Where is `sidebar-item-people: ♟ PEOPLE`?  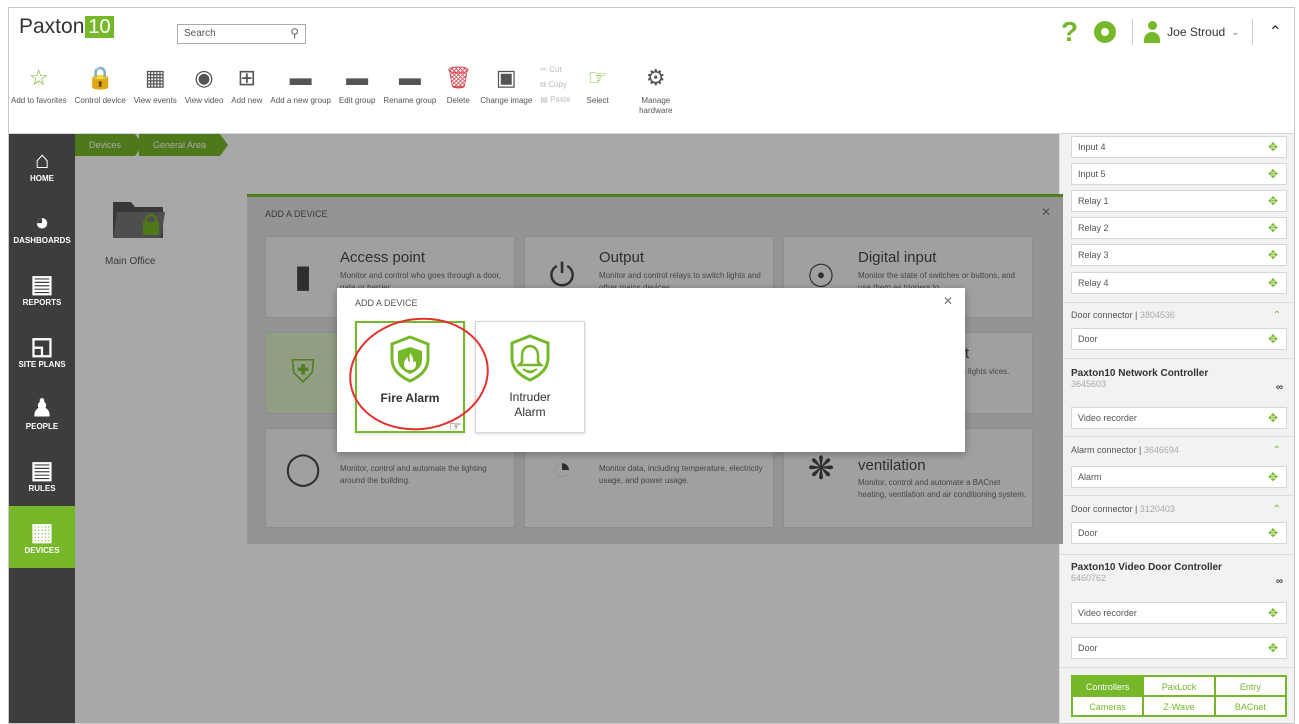 sidebar-item-people: ♟ PEOPLE is located at coordinates (42, 413).